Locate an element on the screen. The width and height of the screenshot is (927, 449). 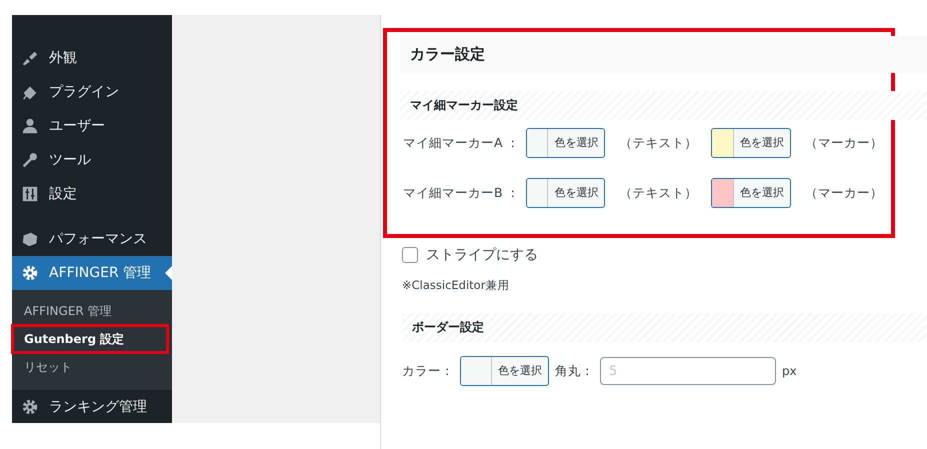
unit-label: px is located at coordinates (789, 371).